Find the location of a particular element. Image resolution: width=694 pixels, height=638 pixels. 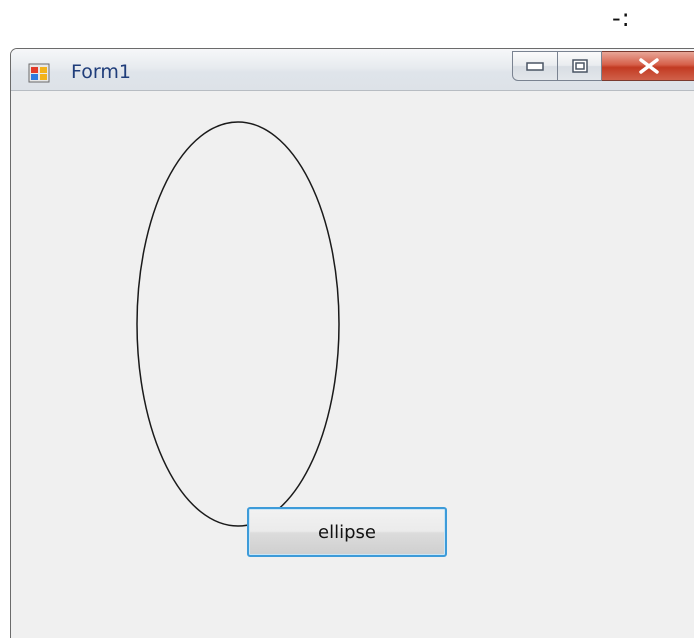

minimize-icon is located at coordinates (535, 66).